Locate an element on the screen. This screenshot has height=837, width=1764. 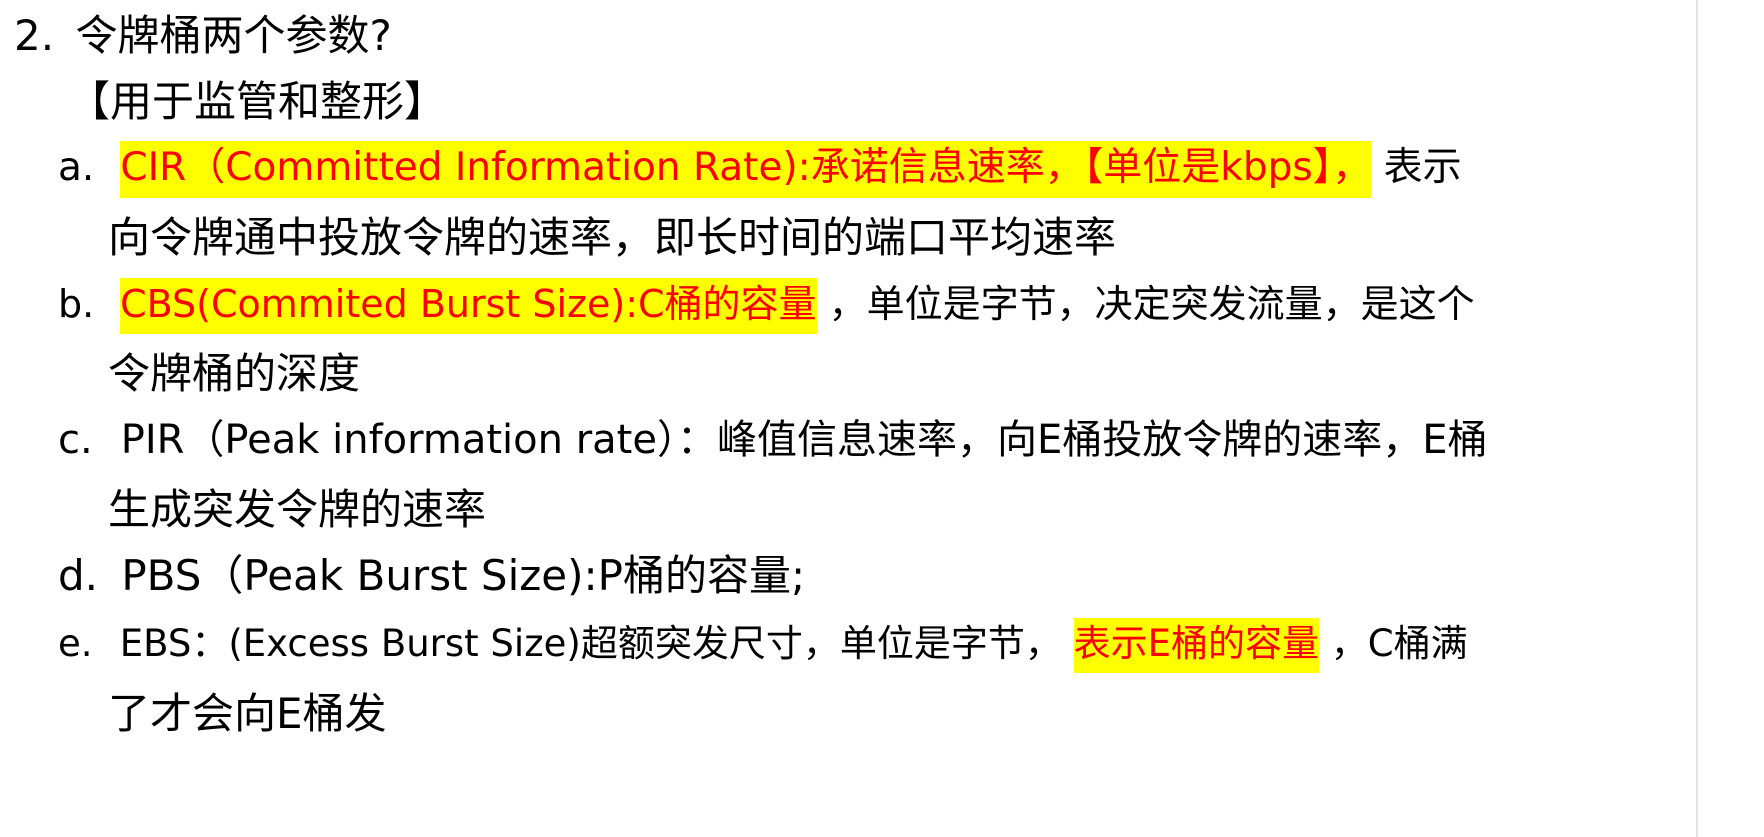
list-marker-c: c. is located at coordinates (75, 440).